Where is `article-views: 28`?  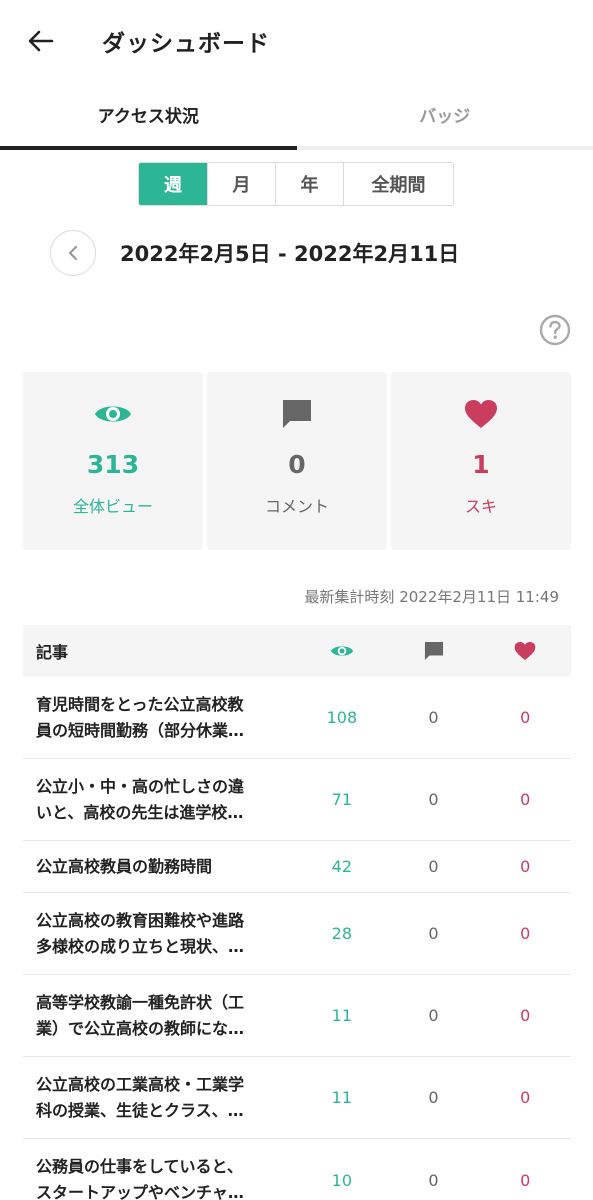
article-views: 28 is located at coordinates (342, 933).